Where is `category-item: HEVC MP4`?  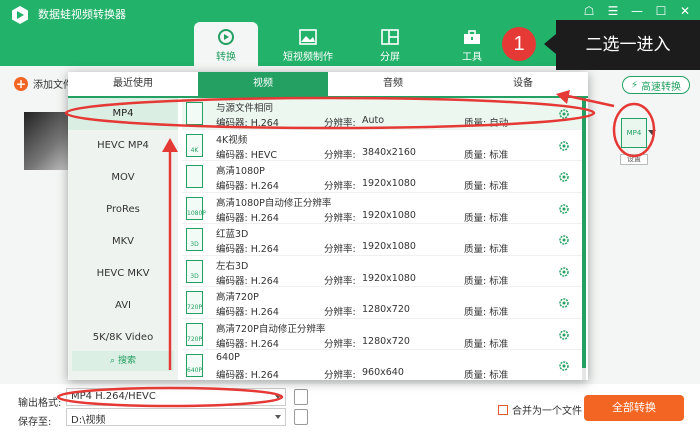 category-item: HEVC MP4 is located at coordinates (123, 146).